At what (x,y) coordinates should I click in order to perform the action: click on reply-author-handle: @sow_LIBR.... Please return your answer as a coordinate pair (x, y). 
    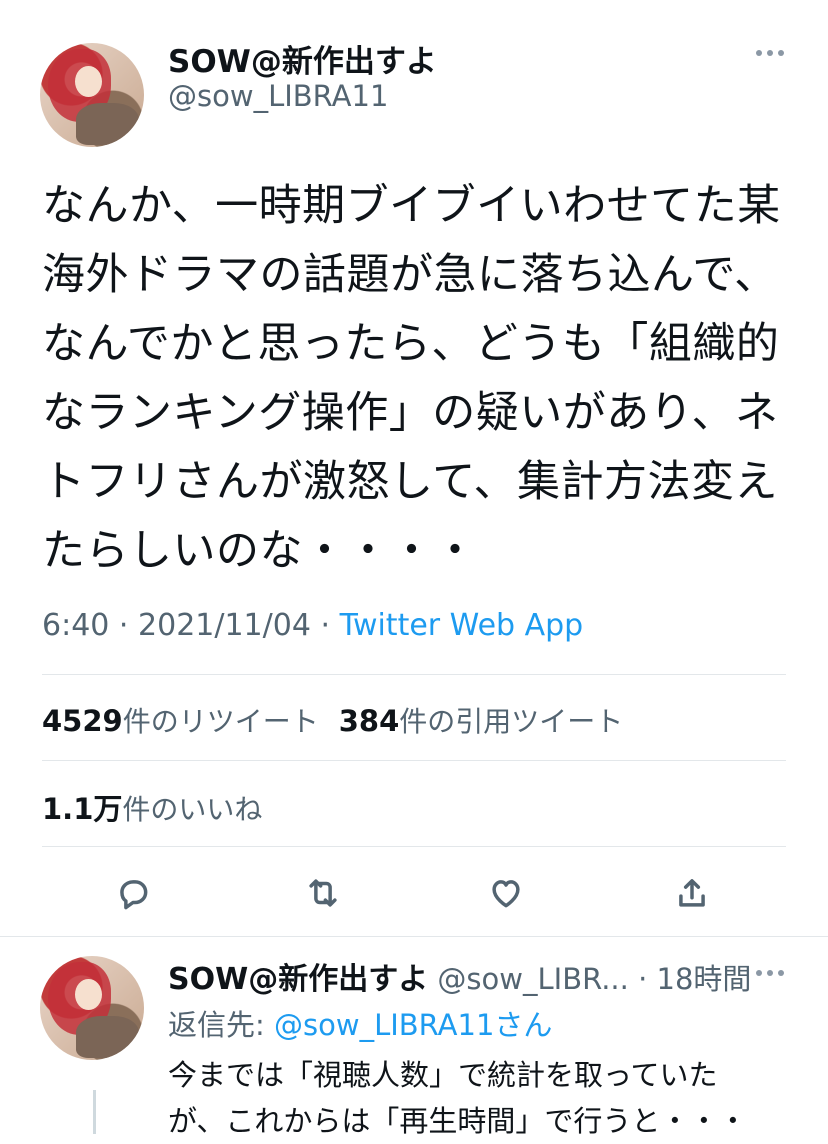
    Looking at the image, I should click on (532, 979).